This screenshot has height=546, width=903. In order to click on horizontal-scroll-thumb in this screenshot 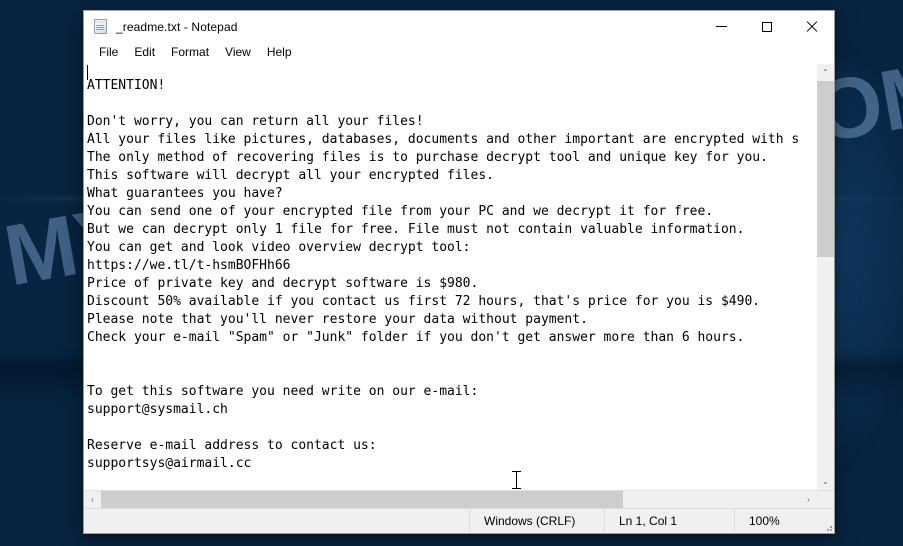, I will do `click(362, 499)`.